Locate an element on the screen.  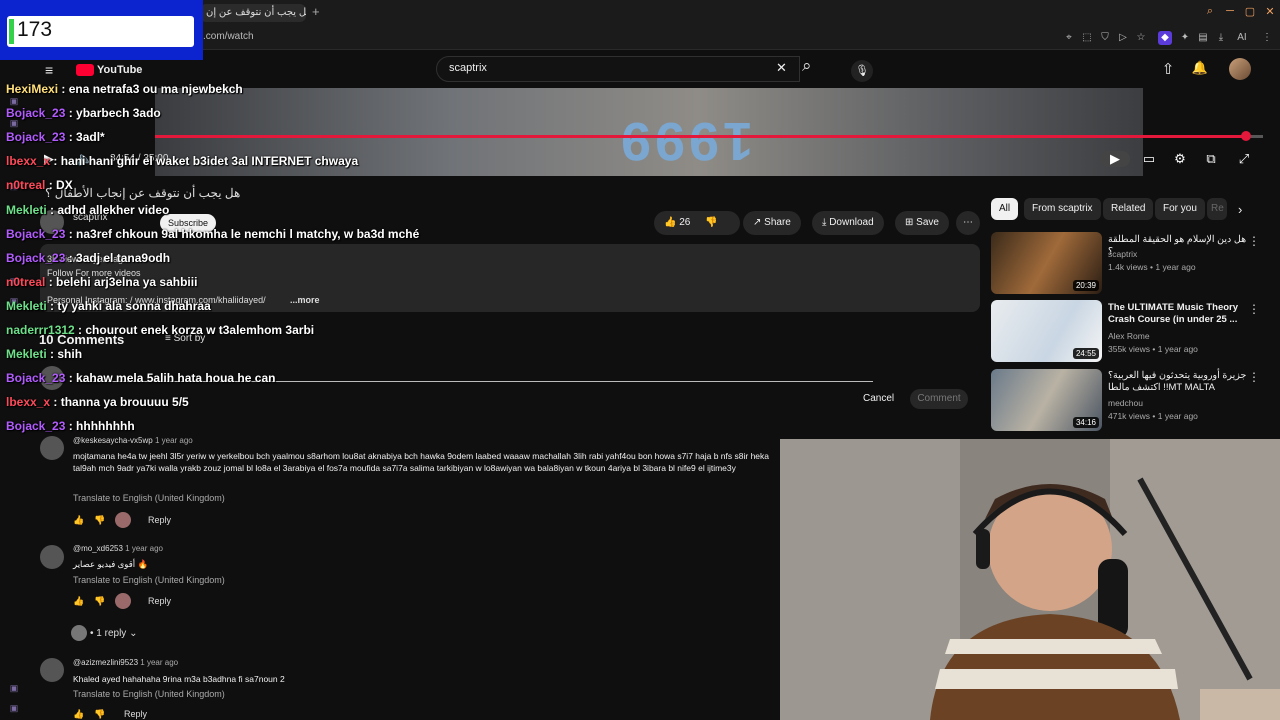
video-scrubber-handle is located at coordinates (1246, 136).